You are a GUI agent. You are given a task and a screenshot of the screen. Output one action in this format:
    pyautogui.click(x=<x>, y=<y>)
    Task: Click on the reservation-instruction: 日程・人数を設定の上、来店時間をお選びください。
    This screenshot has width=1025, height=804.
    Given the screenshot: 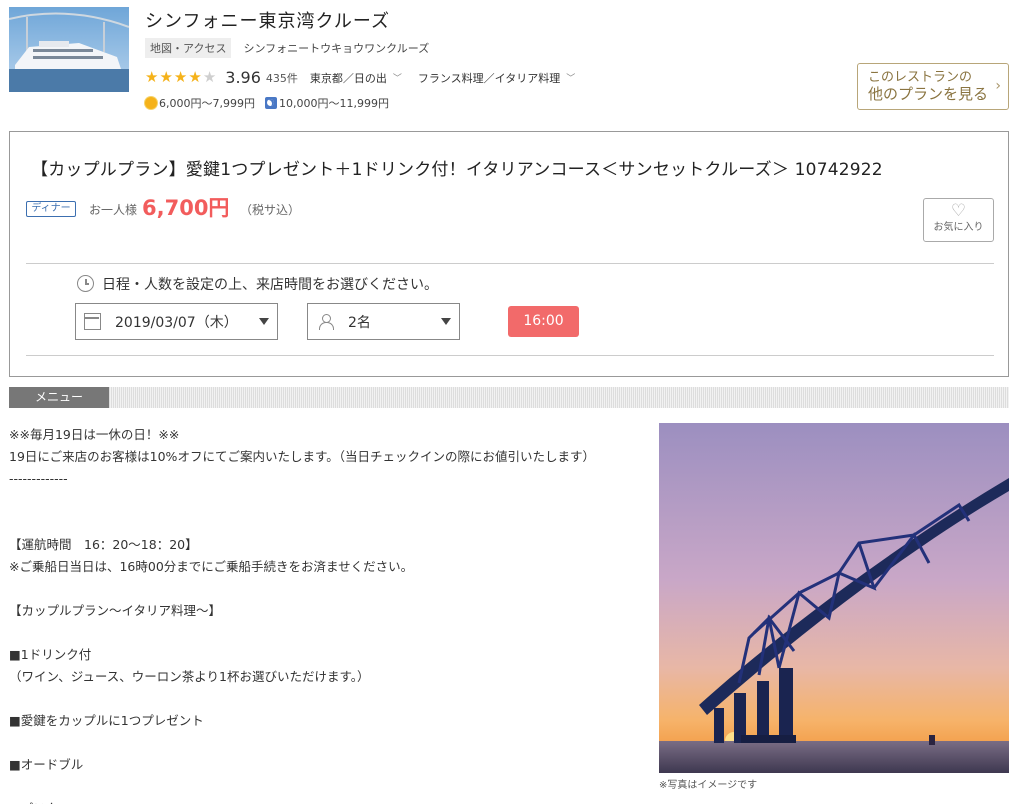 What is the action you would take?
    pyautogui.click(x=270, y=285)
    